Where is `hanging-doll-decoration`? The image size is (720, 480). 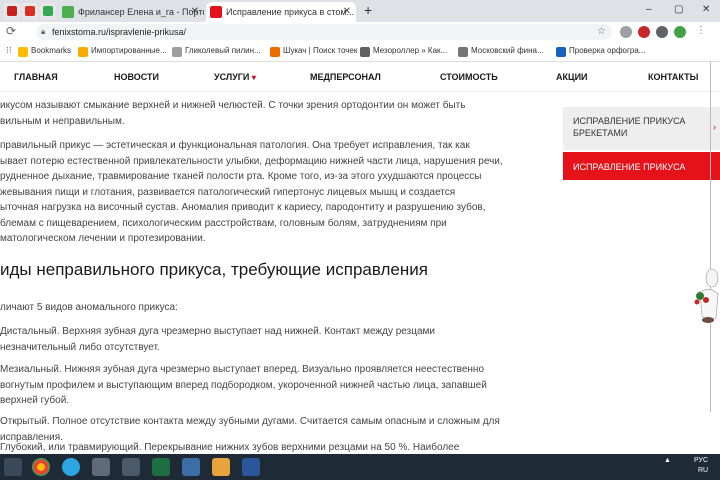 hanging-doll-decoration is located at coordinates (706, 295).